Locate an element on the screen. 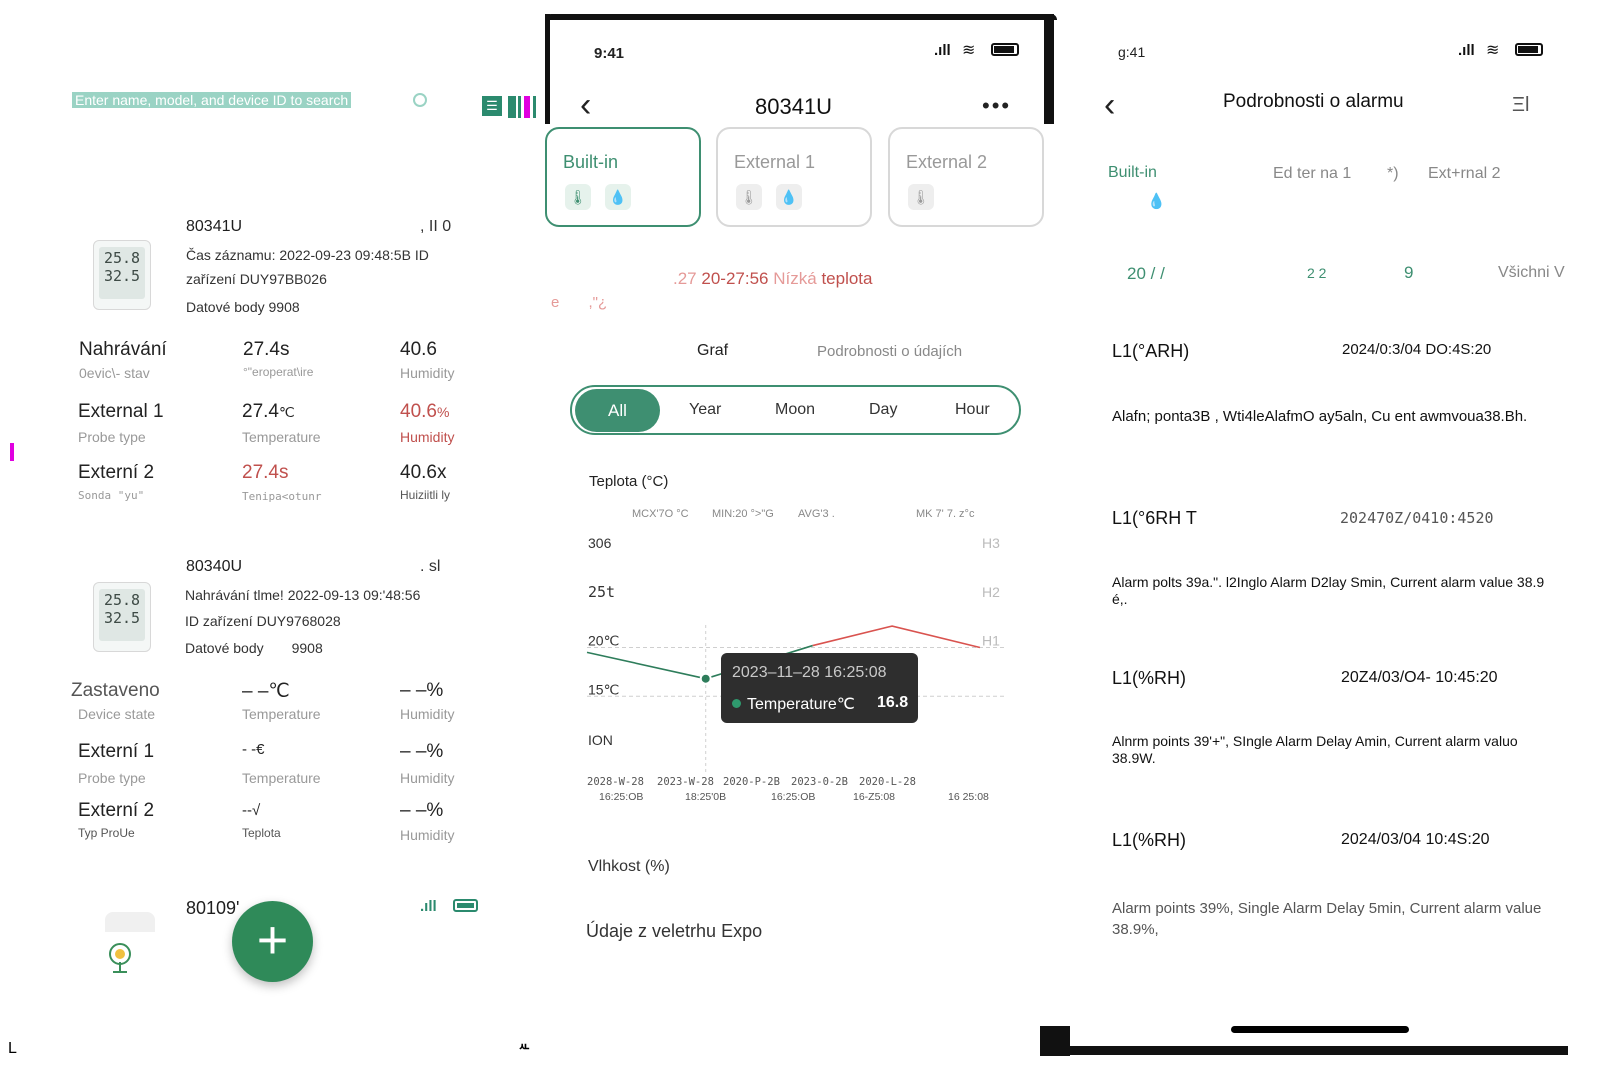 The width and height of the screenshot is (1604, 1082). status-time: 9:41 is located at coordinates (609, 53).